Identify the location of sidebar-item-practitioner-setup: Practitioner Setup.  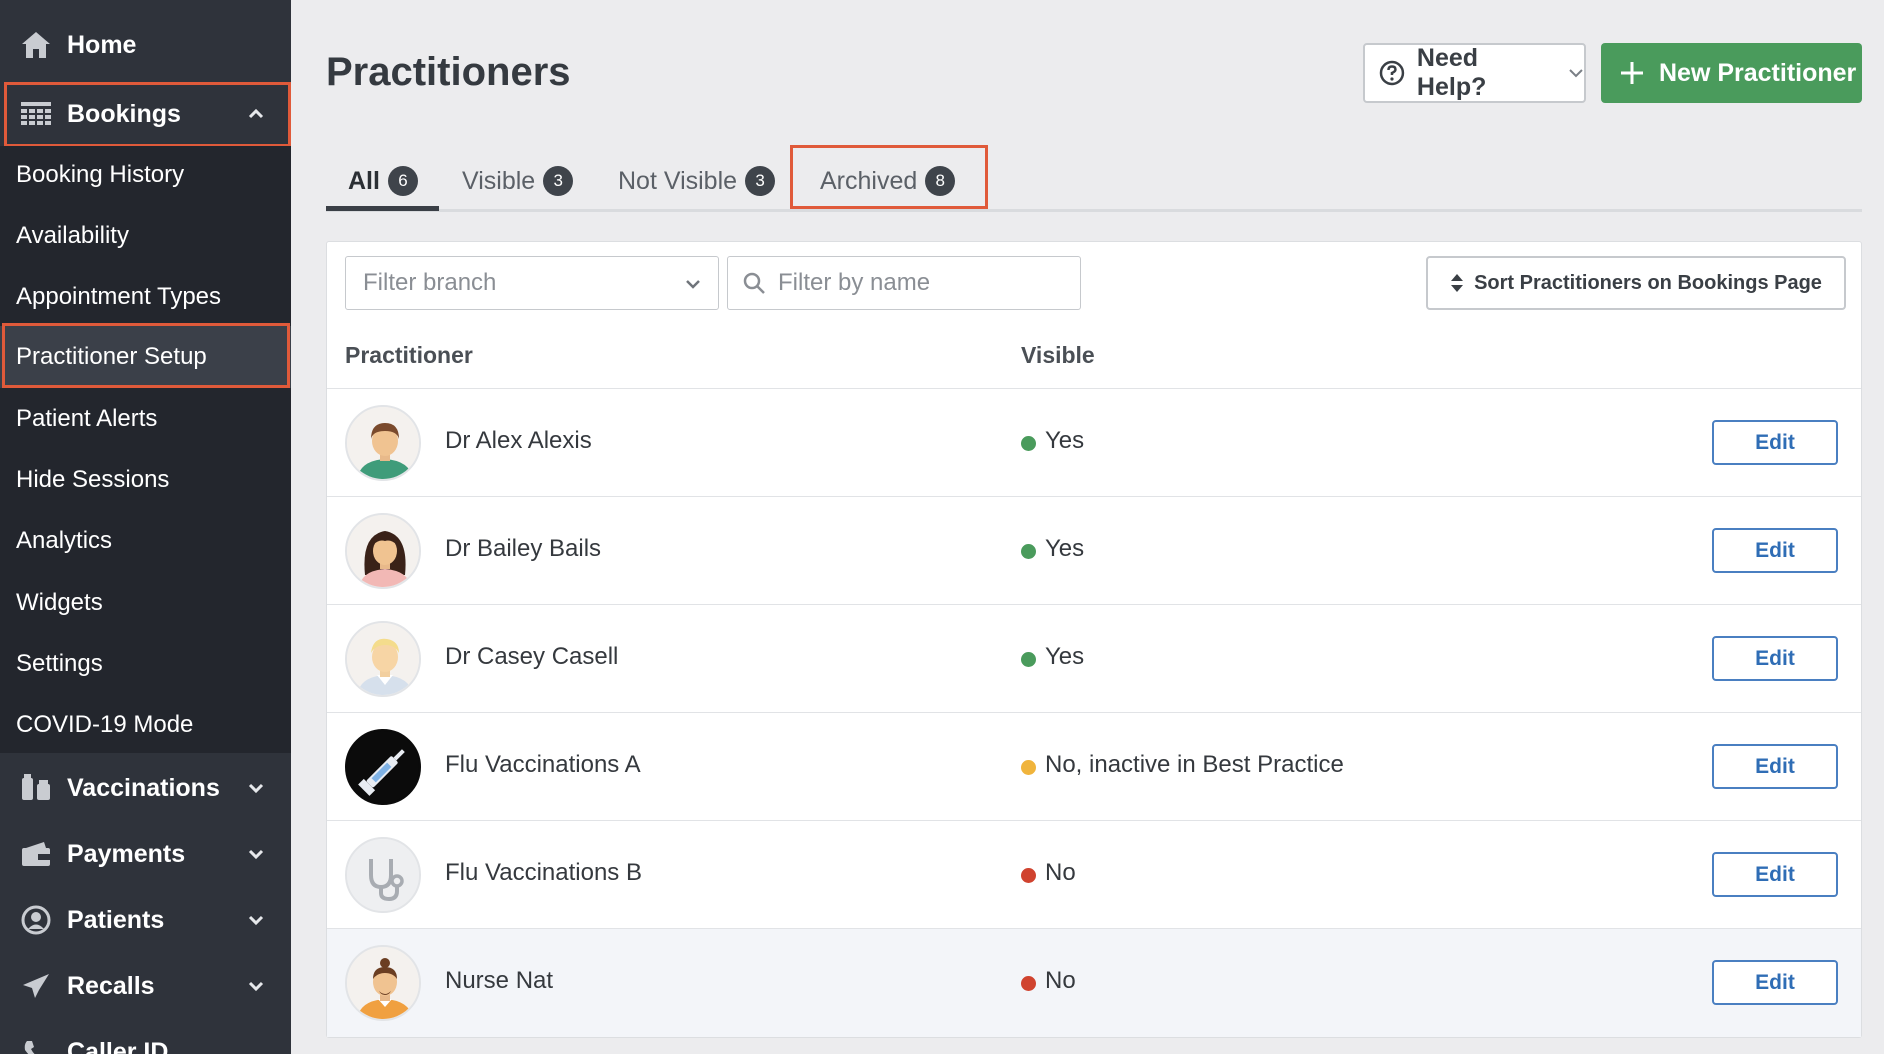
(145, 357).